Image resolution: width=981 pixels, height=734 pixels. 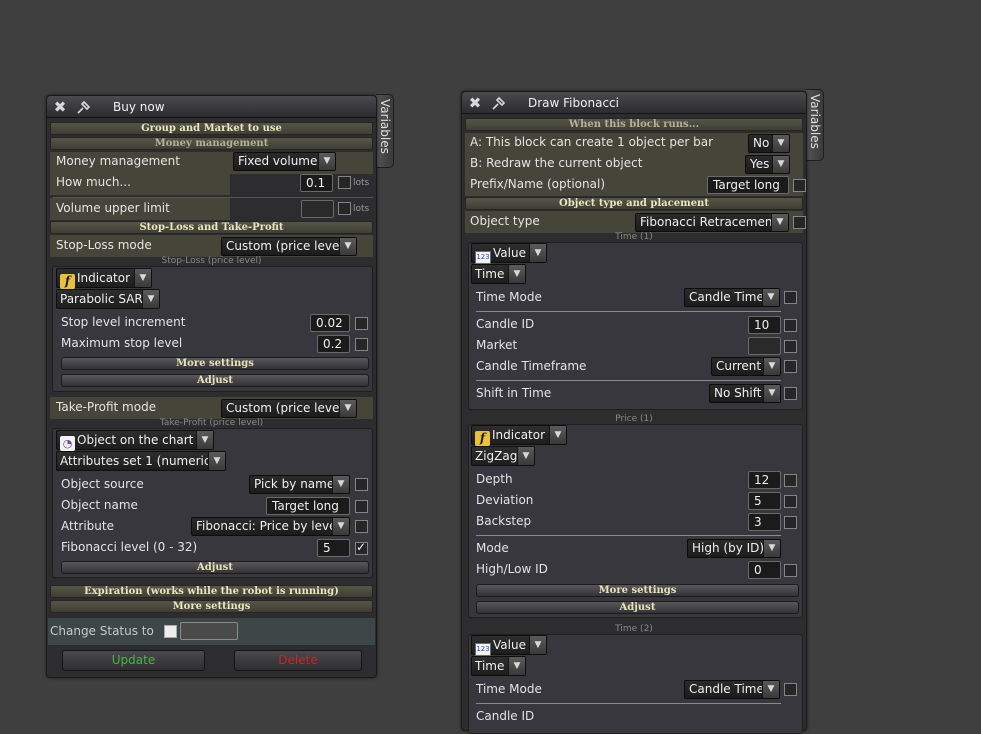 I want to click on price1-adjust-button: Adjust, so click(x=637, y=607).